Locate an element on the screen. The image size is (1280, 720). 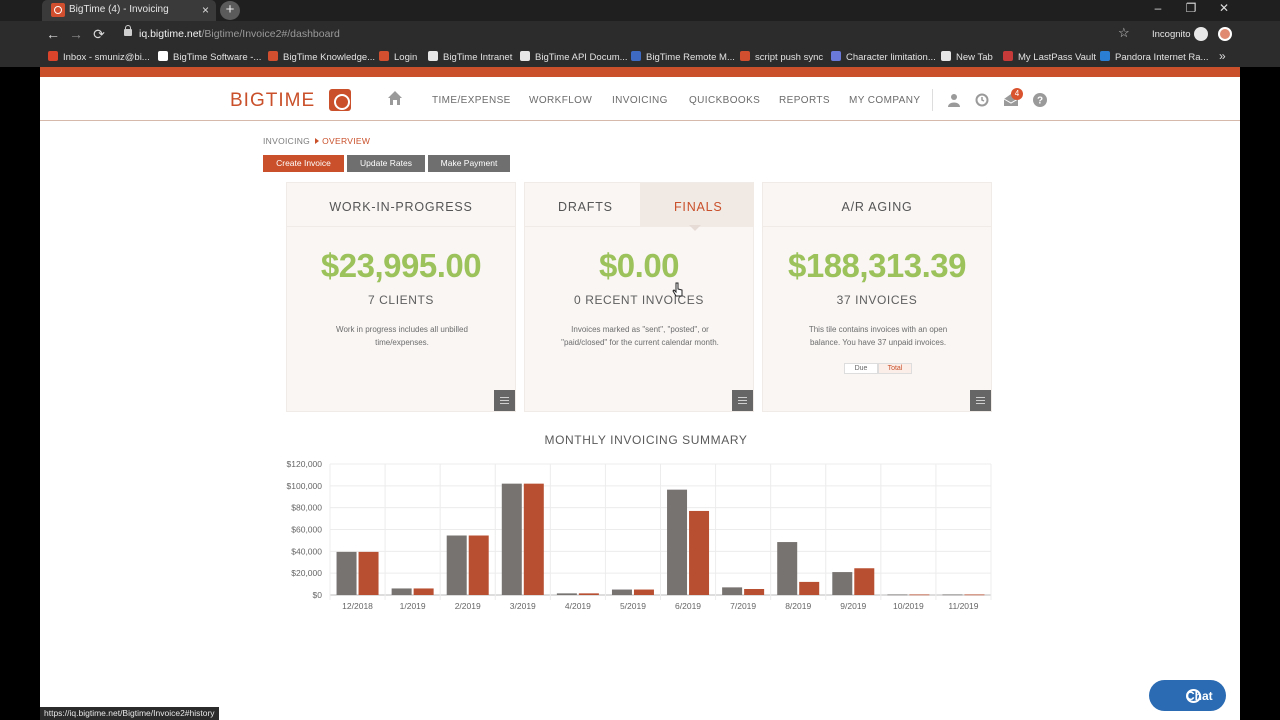
x-tick-label: 10/2019 is located at coordinates (908, 606).